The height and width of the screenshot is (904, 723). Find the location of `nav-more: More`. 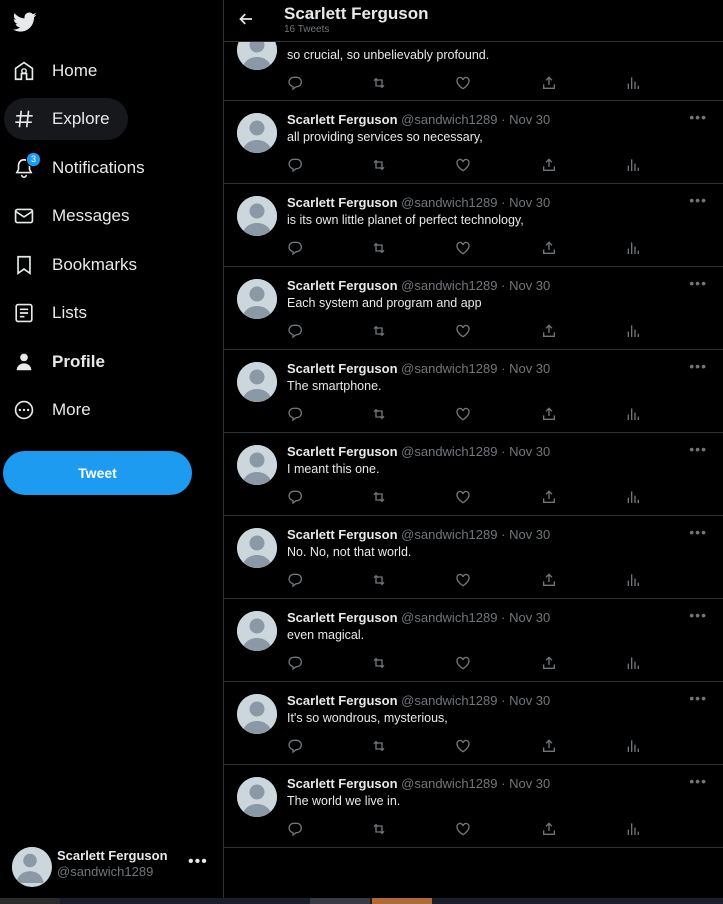

nav-more: More is located at coordinates (56, 410).